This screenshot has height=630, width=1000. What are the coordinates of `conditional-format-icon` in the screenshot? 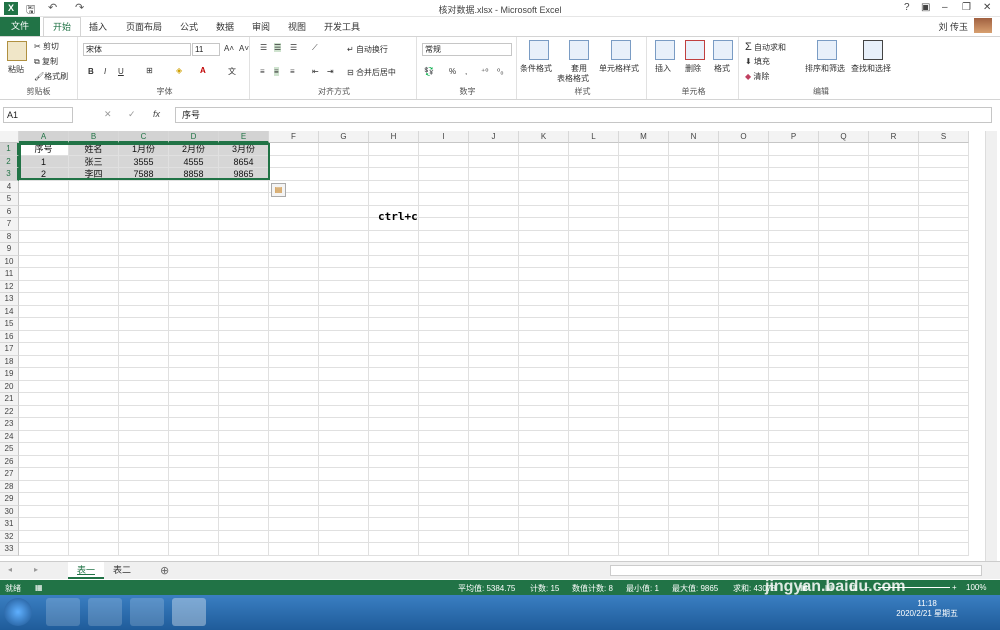 It's located at (539, 50).